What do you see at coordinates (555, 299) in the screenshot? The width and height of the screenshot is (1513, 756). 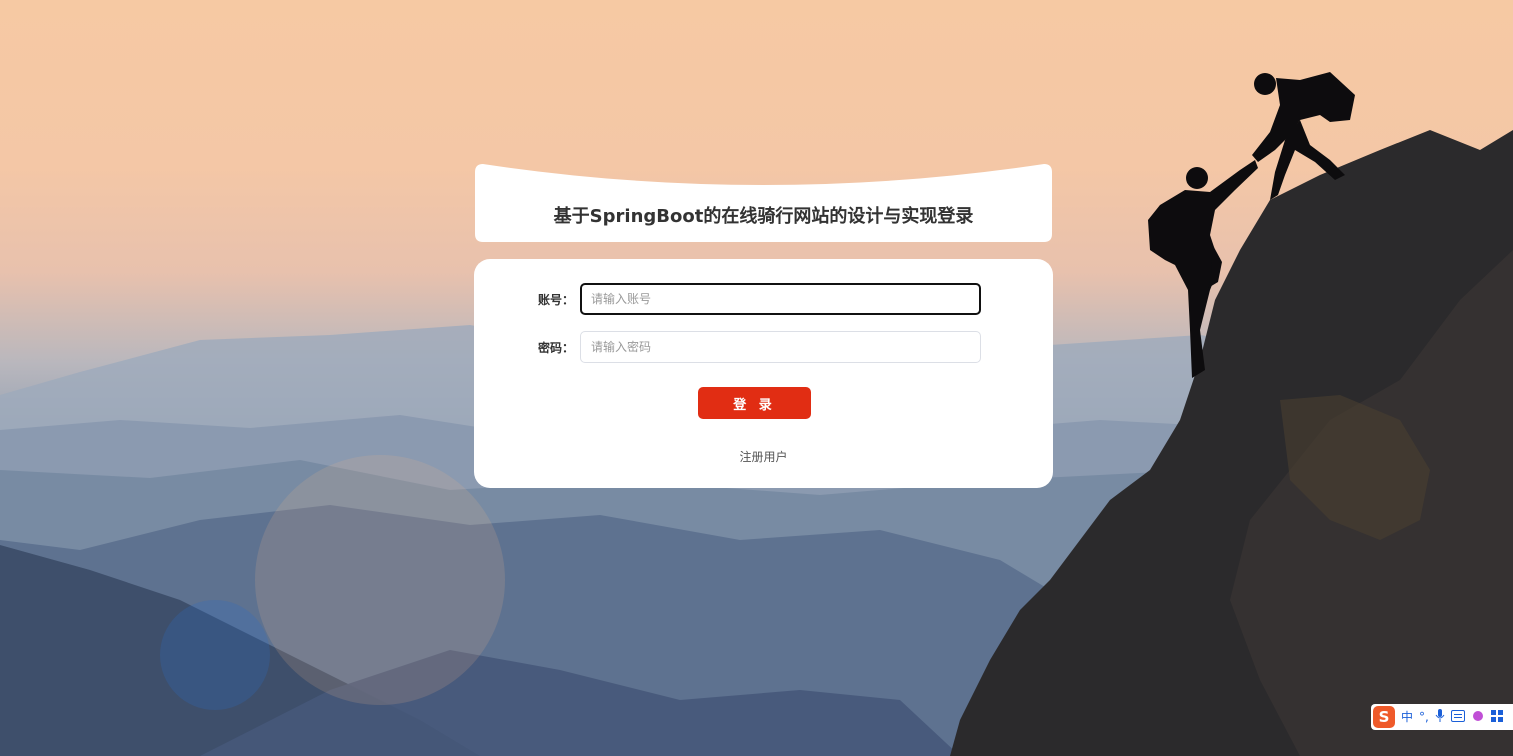 I see `account-label: 账号：` at bounding box center [555, 299].